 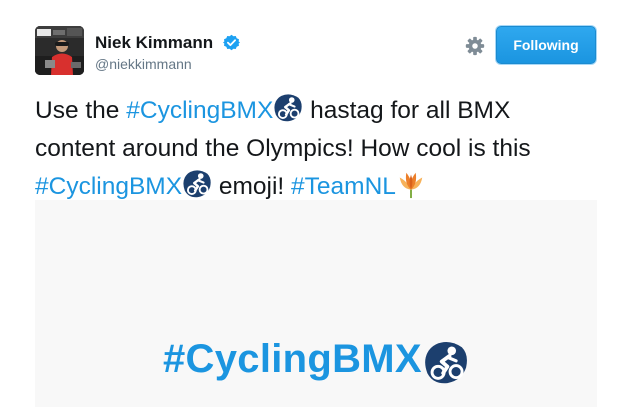 What do you see at coordinates (231, 42) in the screenshot?
I see `verified-badge-icon` at bounding box center [231, 42].